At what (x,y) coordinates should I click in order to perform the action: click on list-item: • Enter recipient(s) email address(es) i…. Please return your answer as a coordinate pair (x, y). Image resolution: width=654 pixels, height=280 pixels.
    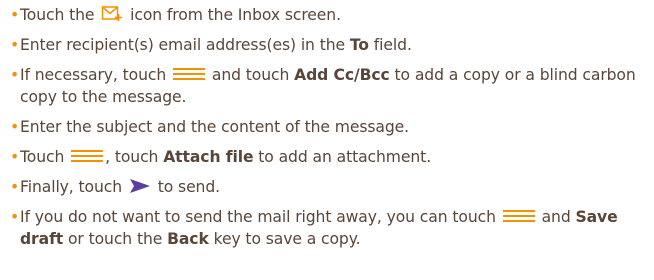
    Looking at the image, I should click on (330, 45).